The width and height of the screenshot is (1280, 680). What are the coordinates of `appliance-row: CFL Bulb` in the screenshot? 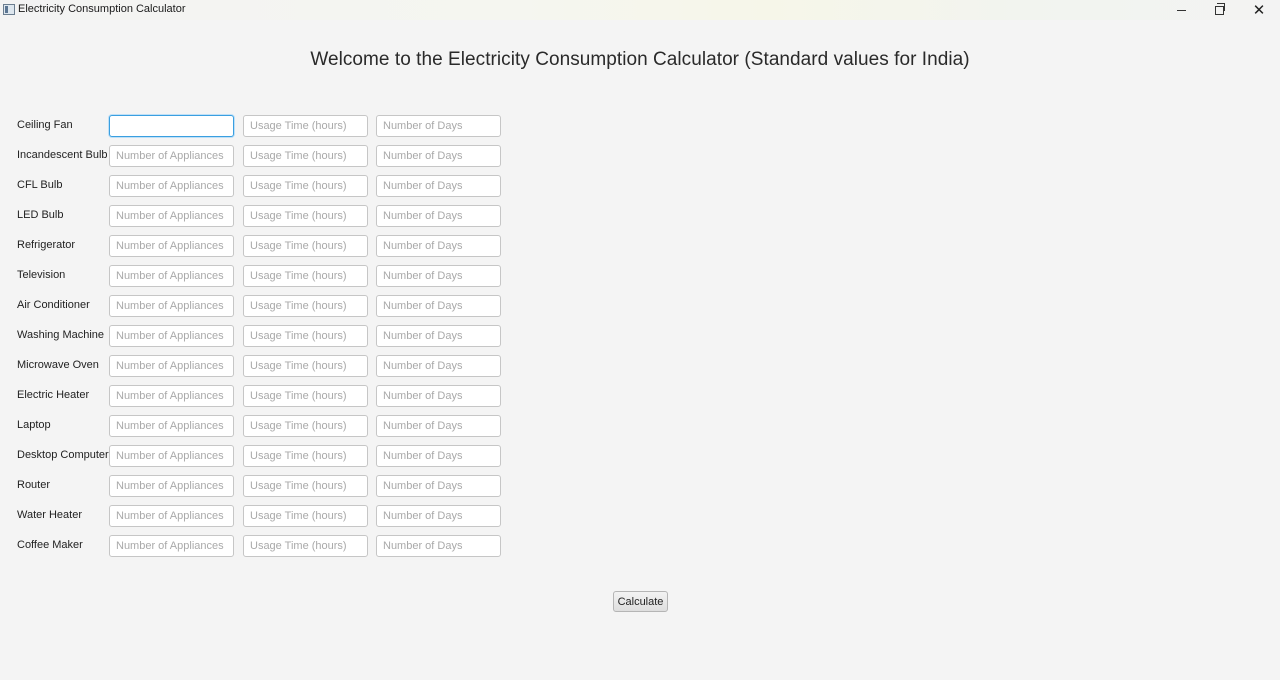 It's located at (260, 186).